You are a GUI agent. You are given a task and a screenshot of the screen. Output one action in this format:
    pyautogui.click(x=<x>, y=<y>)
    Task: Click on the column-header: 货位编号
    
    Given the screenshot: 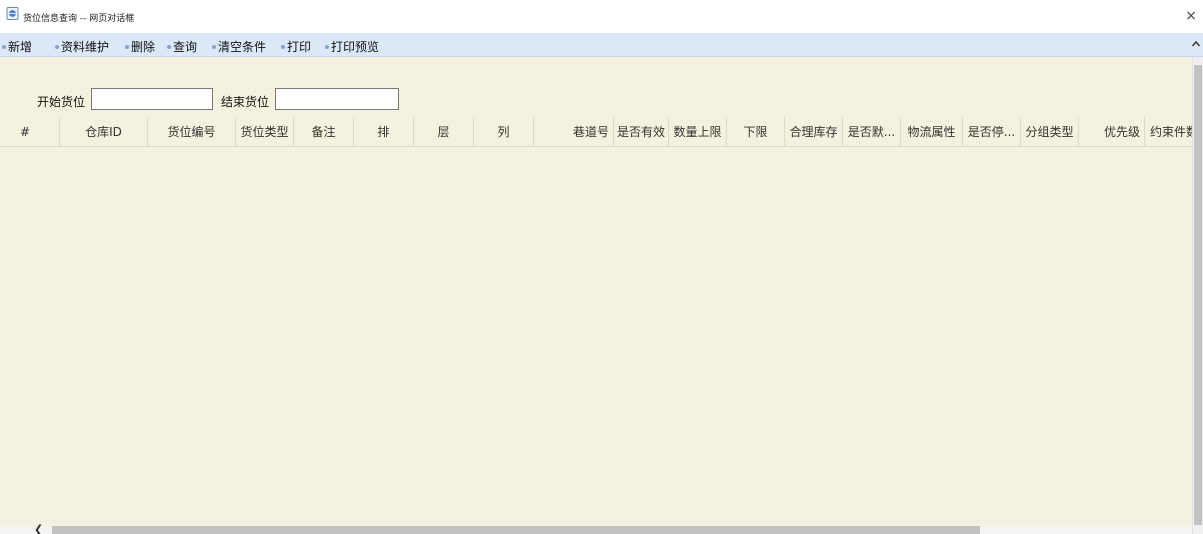 What is the action you would take?
    pyautogui.click(x=192, y=132)
    